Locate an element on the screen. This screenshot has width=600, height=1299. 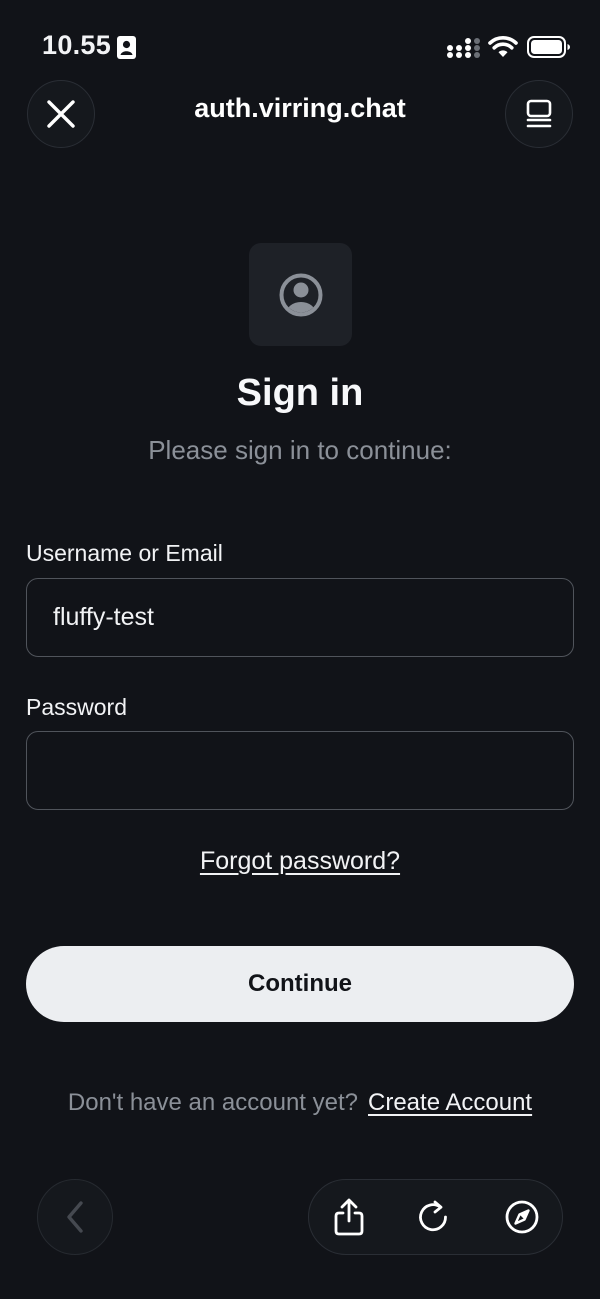
forgot-password-link: Forgot password? is located at coordinates (300, 861).